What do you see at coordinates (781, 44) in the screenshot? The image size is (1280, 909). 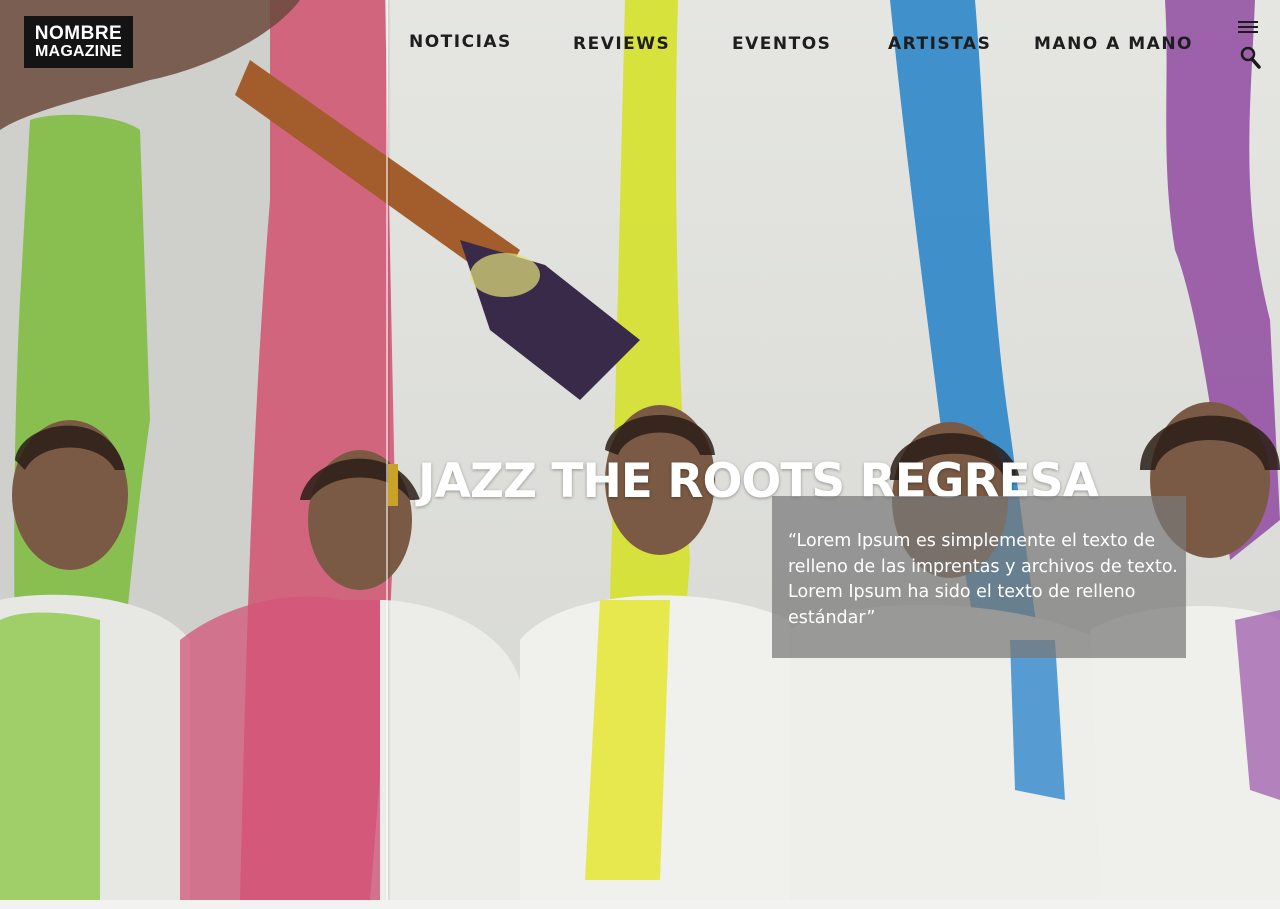 I see `nav-eventos: EVENTOS` at bounding box center [781, 44].